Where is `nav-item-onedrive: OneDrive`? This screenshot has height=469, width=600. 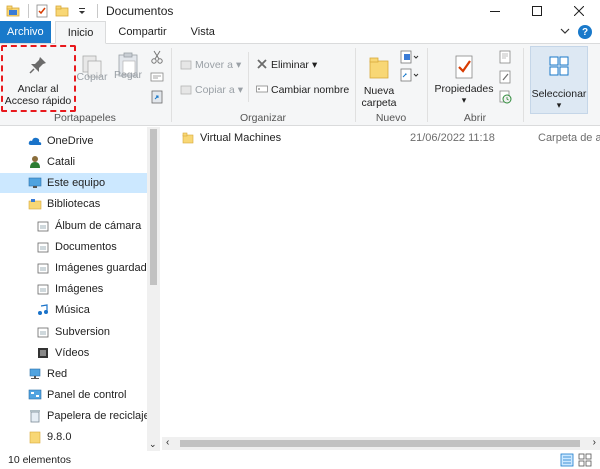 nav-item-onedrive: OneDrive is located at coordinates (60, 141).